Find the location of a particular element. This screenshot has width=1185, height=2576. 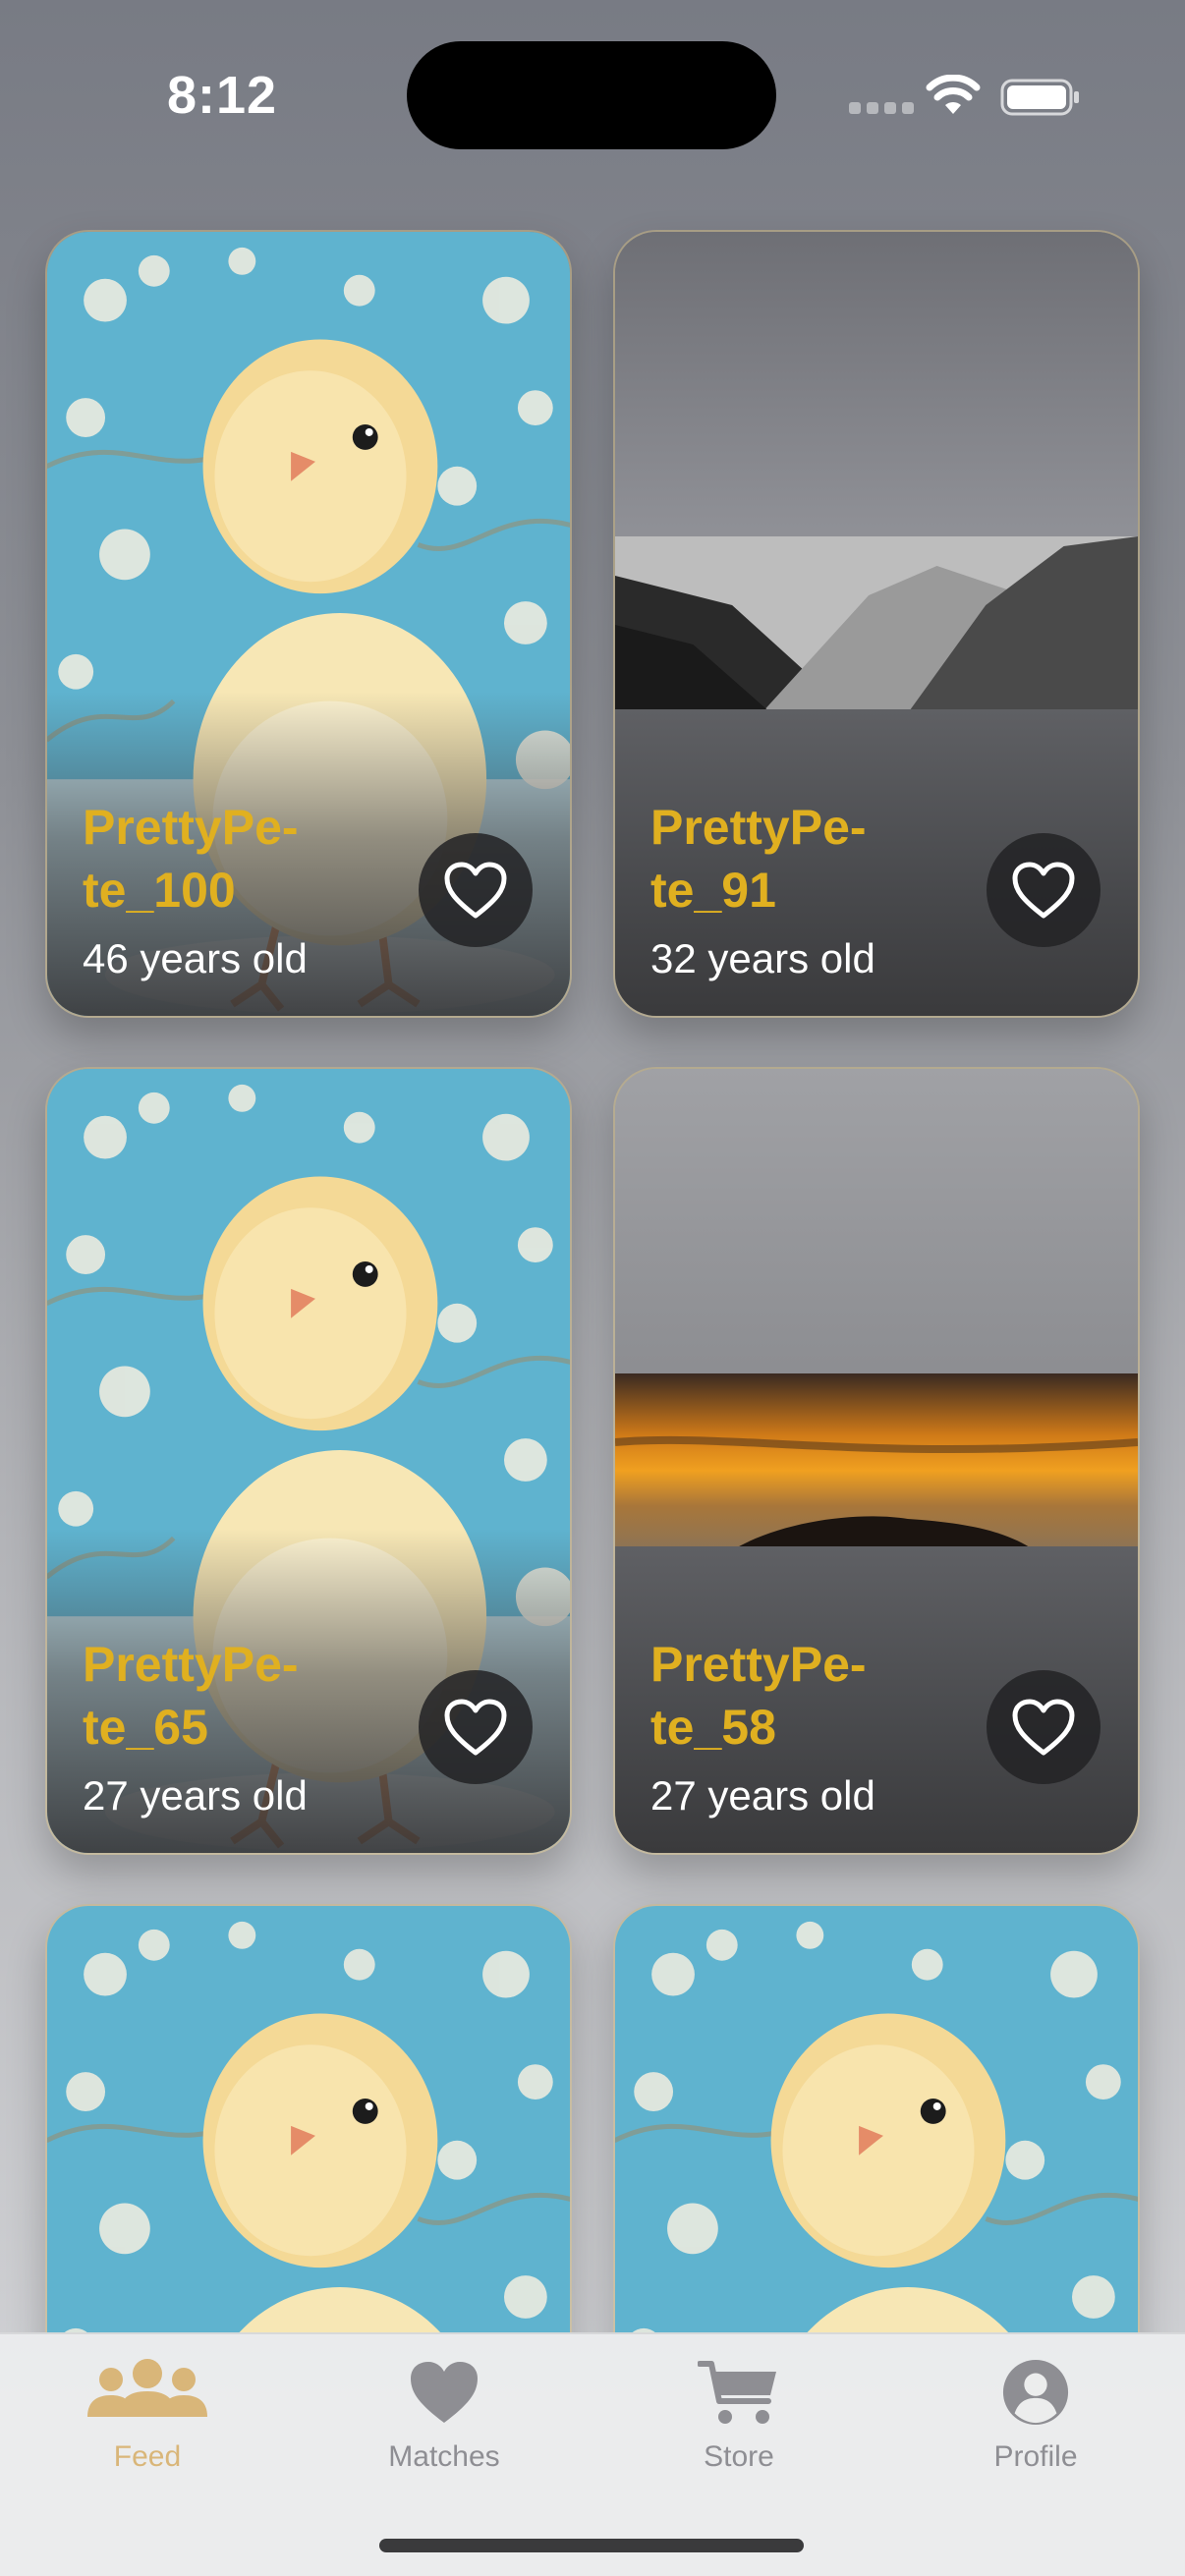

profile-name: PrettyPe-te_91 is located at coordinates (759, 859).